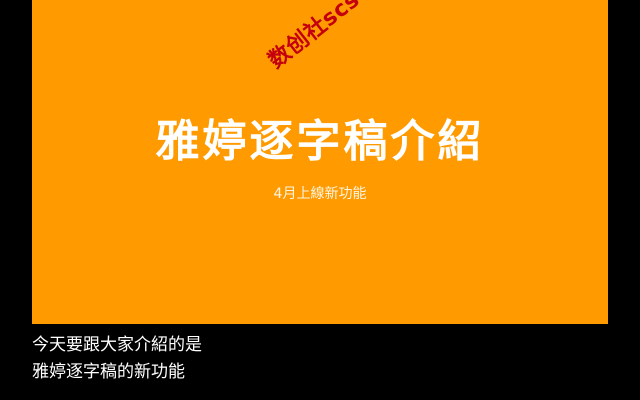  What do you see at coordinates (320, 359) in the screenshot?
I see `subtitle-captions: 今天要跟大家介紹的是 雅婷逐字稿的新功能` at bounding box center [320, 359].